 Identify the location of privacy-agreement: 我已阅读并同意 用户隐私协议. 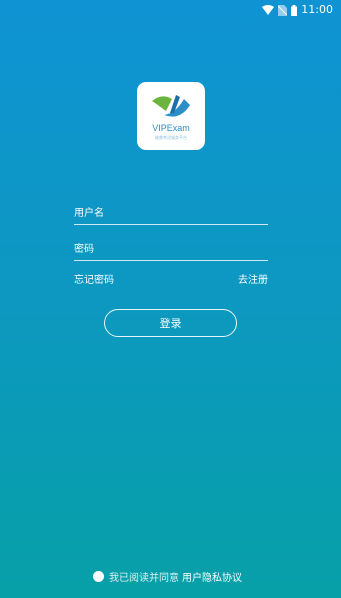
(167, 576).